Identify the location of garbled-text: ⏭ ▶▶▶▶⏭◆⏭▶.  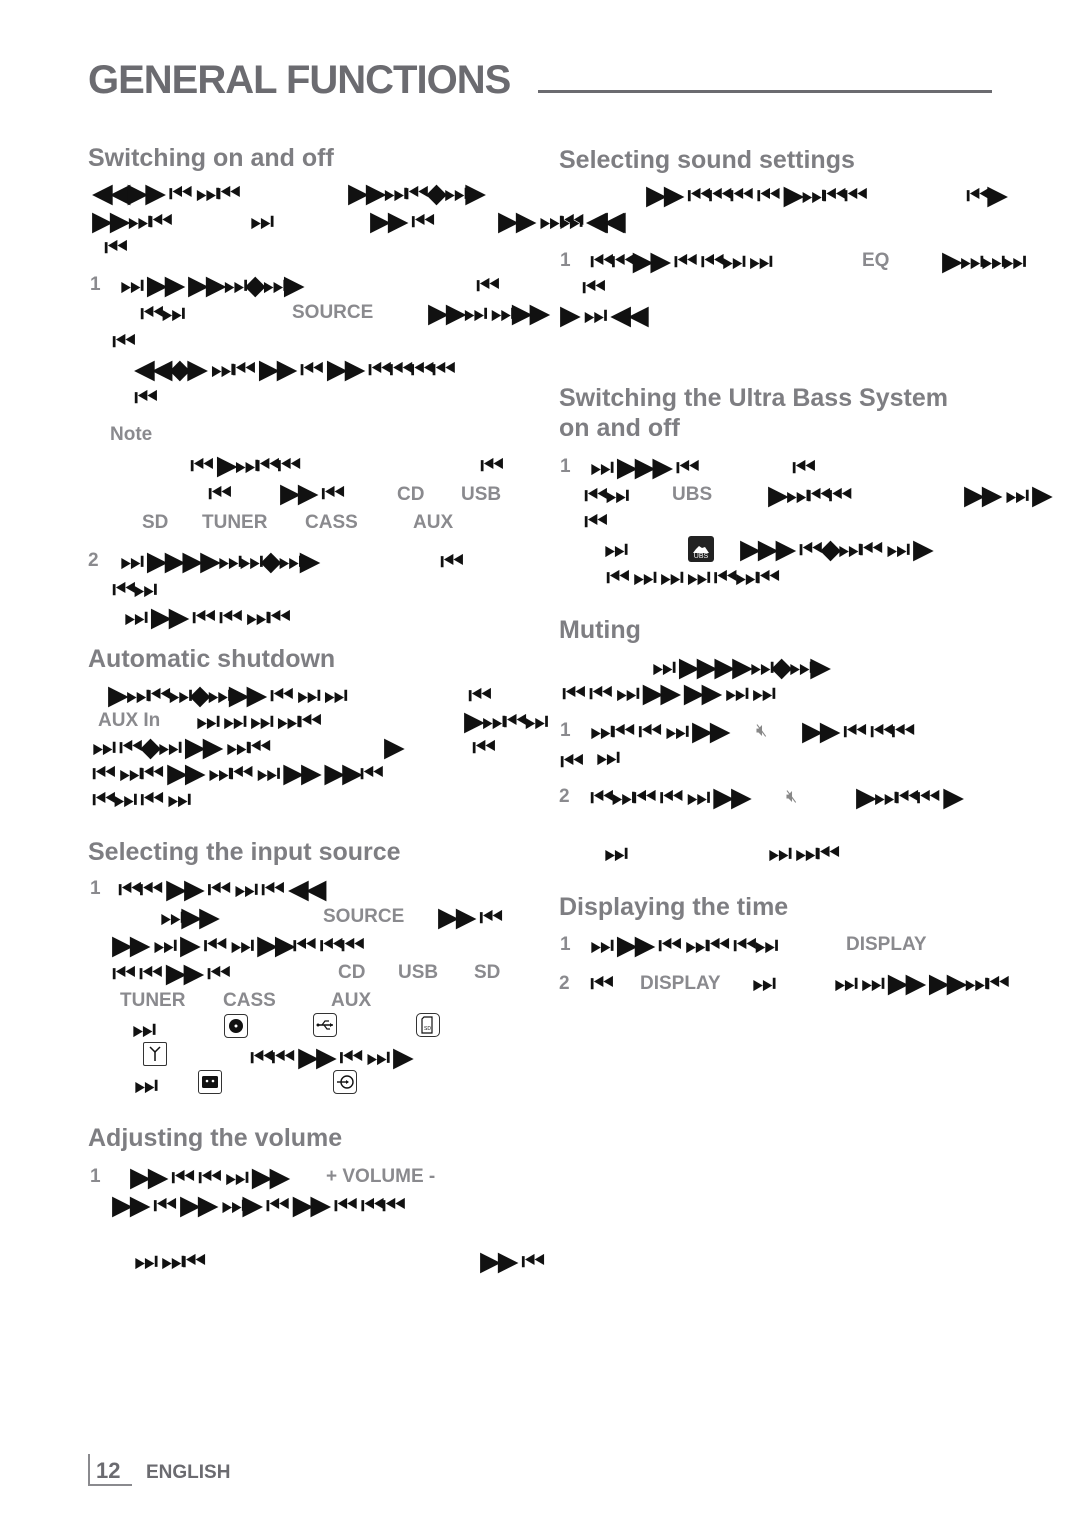
(741, 667).